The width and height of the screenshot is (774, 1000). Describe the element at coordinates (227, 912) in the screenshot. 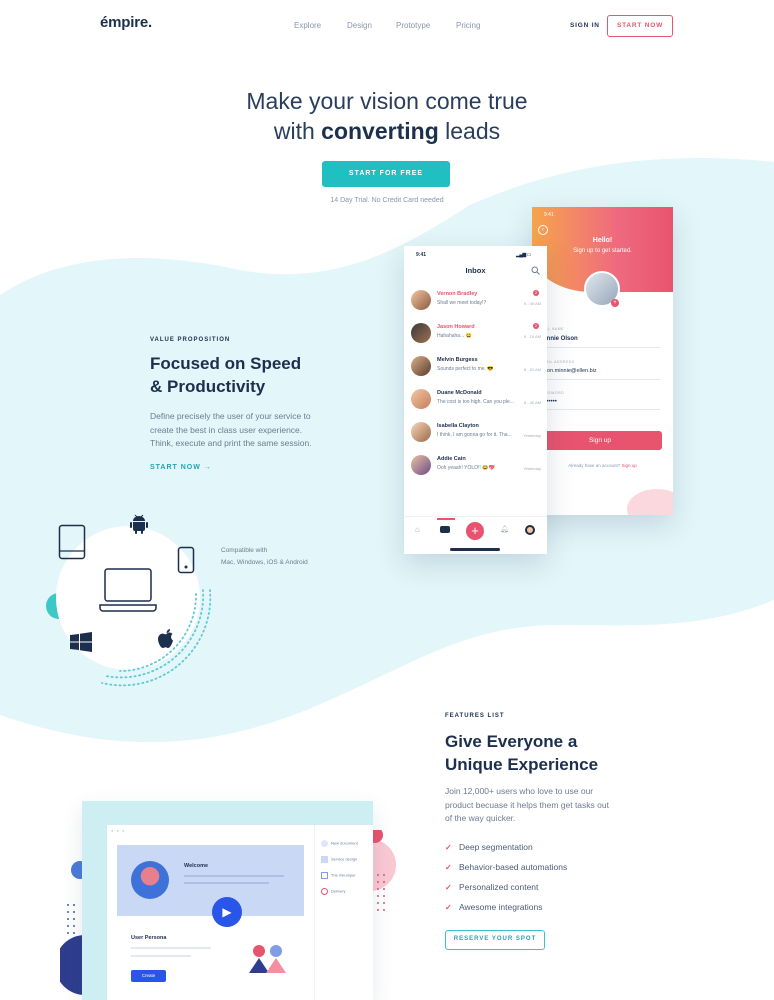

I see `play-button: ▶` at that location.